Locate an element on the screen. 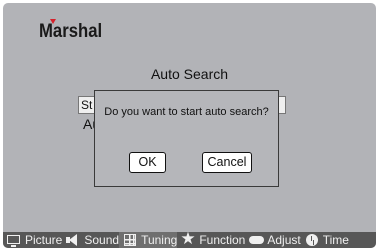  menu-tab-adjust: Adjust is located at coordinates (273, 240).